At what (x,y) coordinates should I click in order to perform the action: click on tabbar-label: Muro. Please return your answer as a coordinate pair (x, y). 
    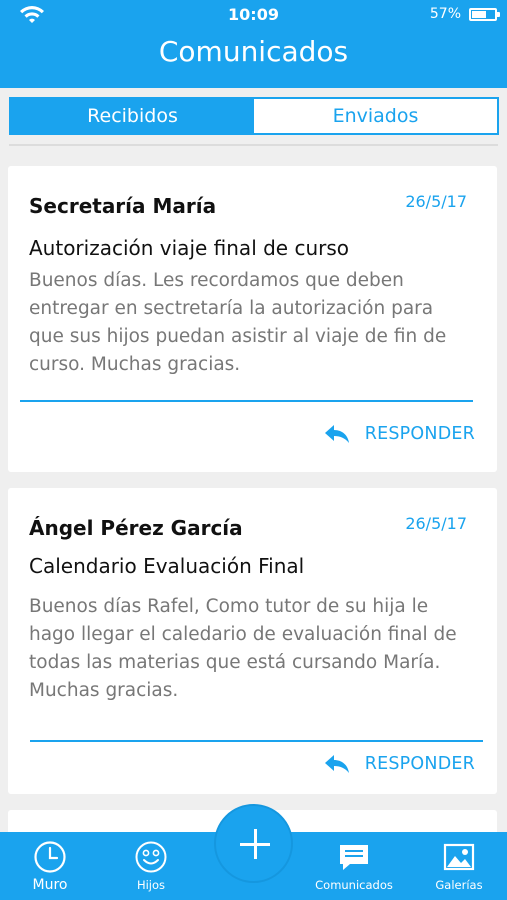
    Looking at the image, I should click on (50, 885).